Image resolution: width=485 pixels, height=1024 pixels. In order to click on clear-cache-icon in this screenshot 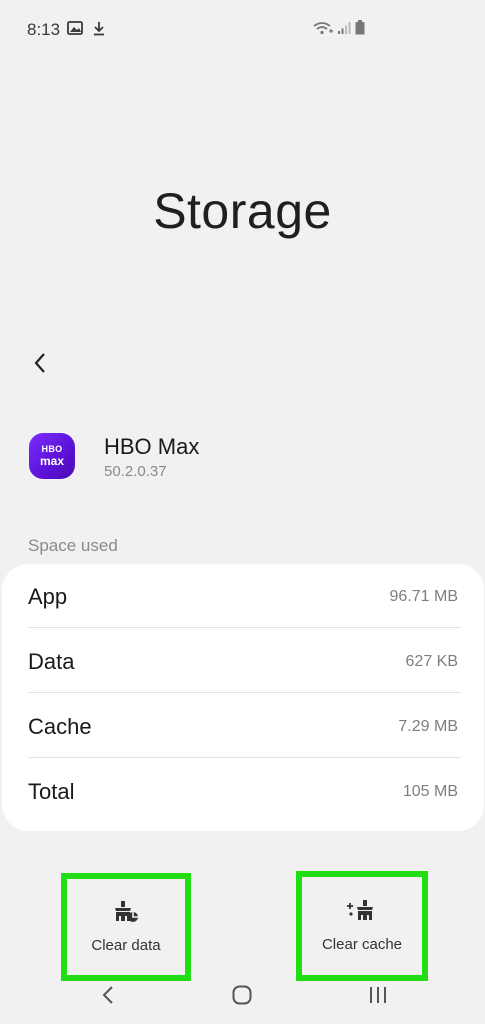, I will do `click(362, 913)`.